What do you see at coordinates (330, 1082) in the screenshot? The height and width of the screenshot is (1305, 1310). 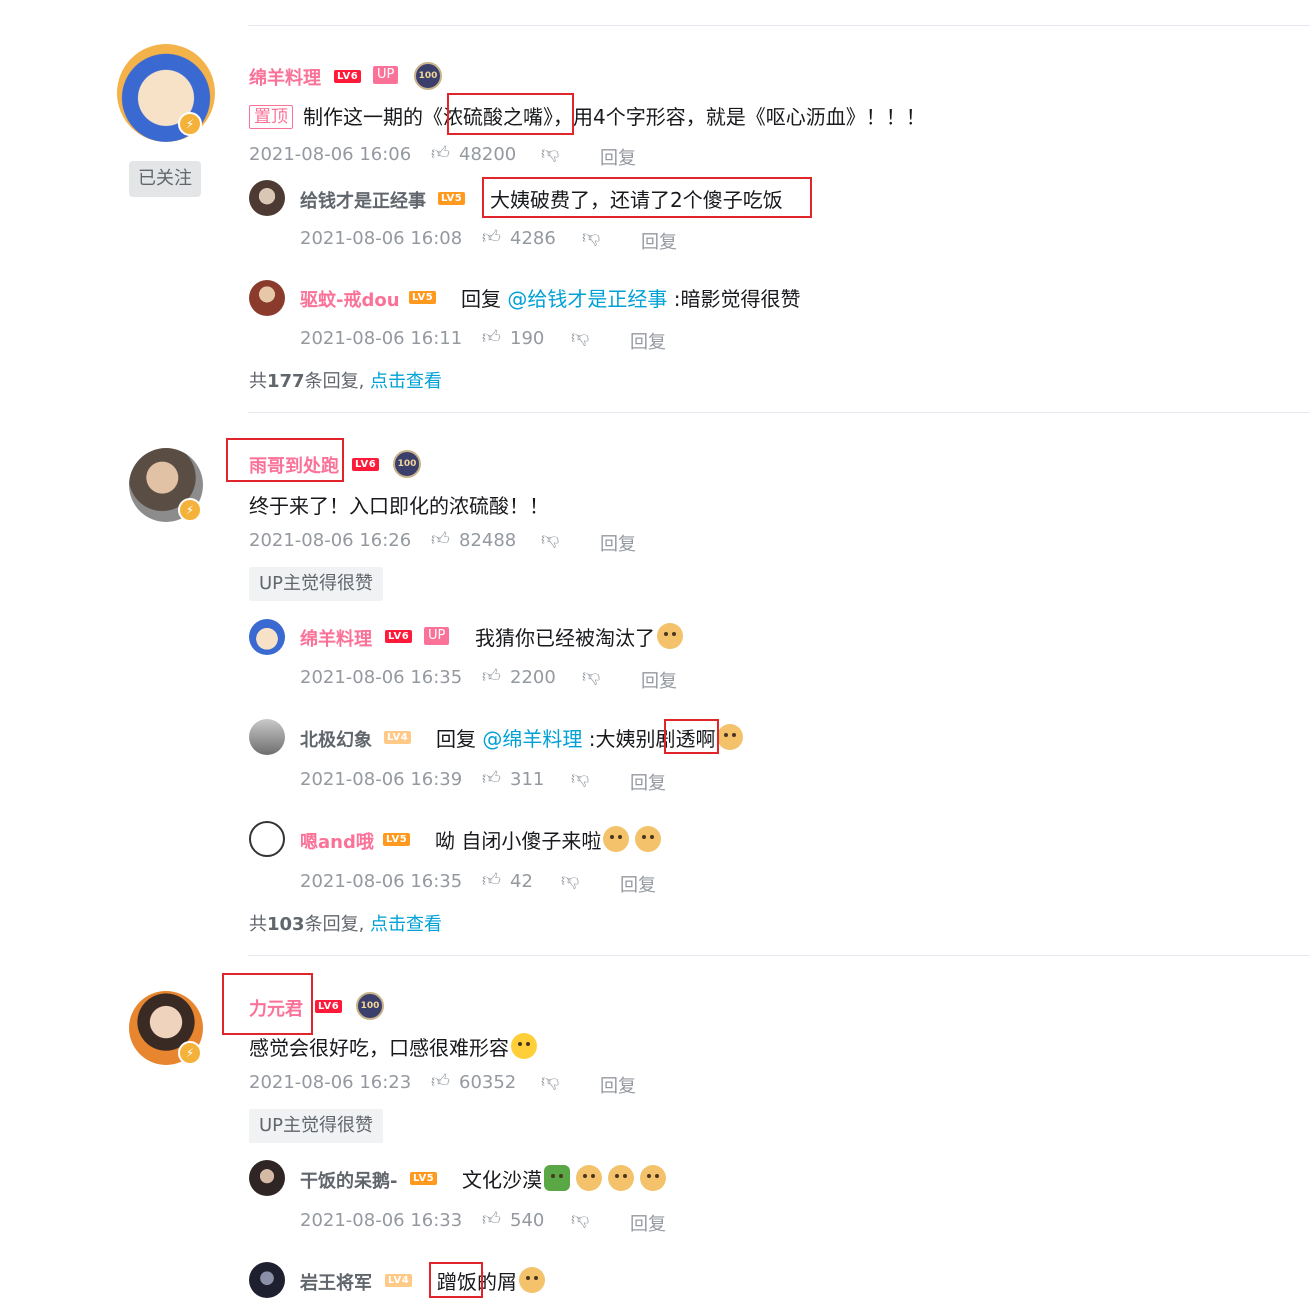 I see `timestamp: 2021-08-06 16:23` at bounding box center [330, 1082].